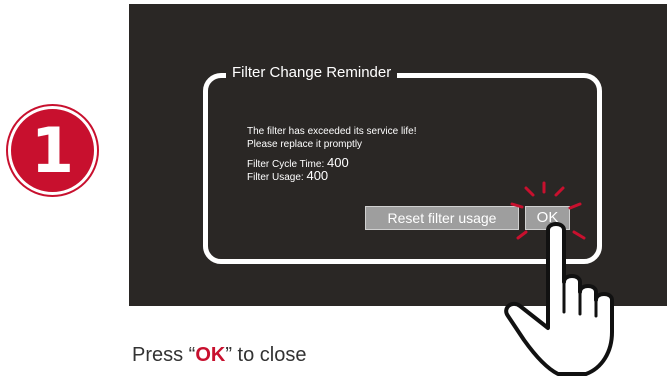 The width and height of the screenshot is (667, 376). Describe the element at coordinates (266, 355) in the screenshot. I see `caption-suffix: ” to close` at that location.